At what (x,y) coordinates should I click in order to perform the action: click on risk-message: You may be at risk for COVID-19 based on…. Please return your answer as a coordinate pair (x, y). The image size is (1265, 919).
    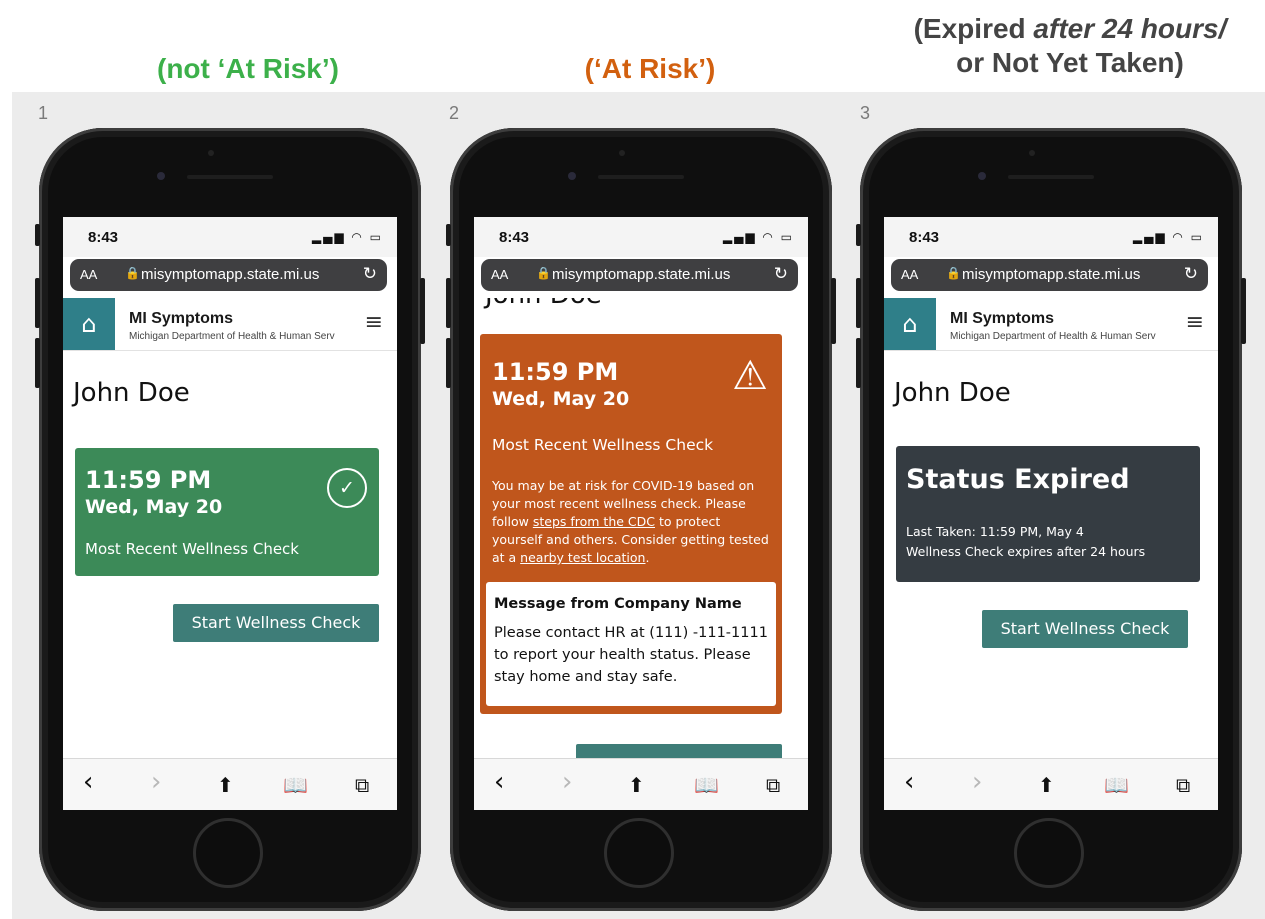
    Looking at the image, I should click on (632, 522).